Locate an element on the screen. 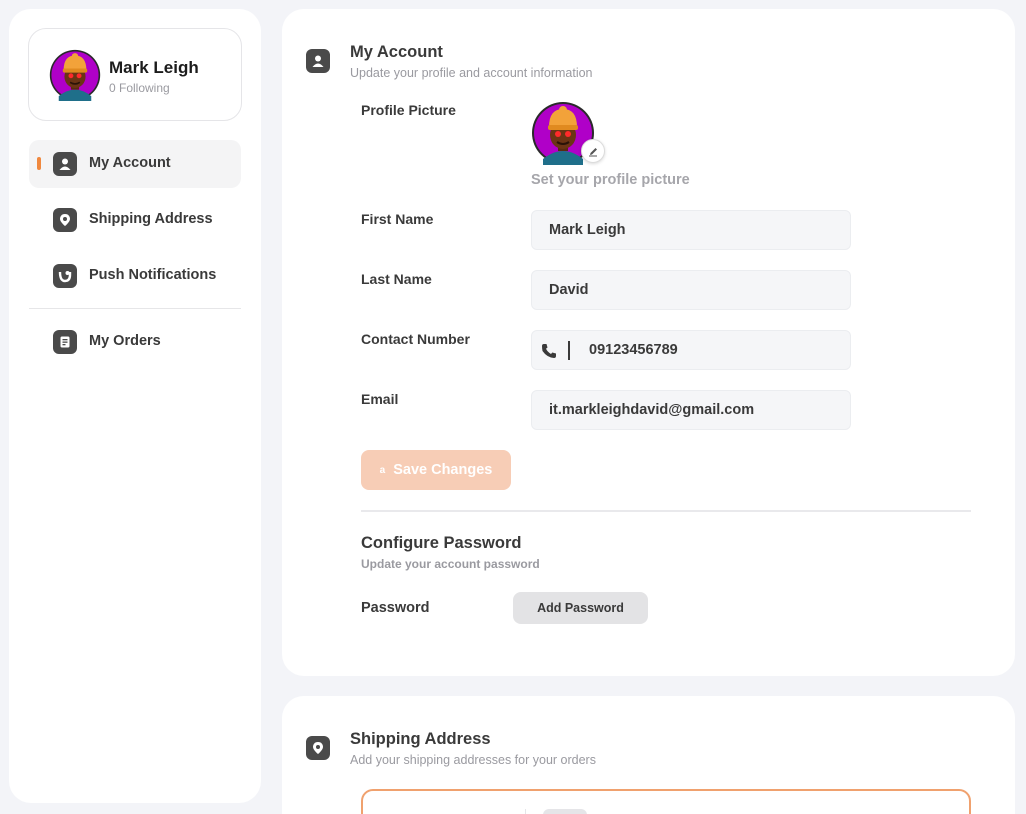 The image size is (1026, 814). pencil-icon is located at coordinates (592, 151).